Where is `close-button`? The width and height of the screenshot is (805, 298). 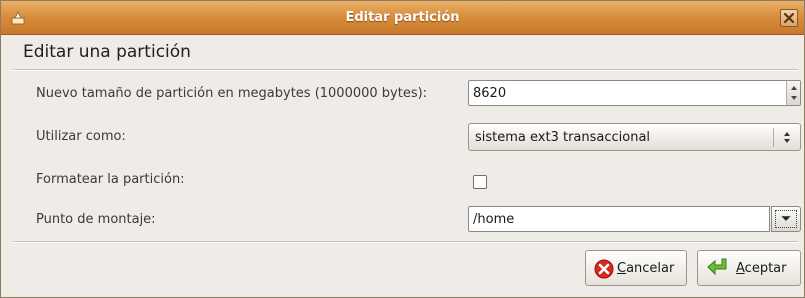 close-button is located at coordinates (789, 18).